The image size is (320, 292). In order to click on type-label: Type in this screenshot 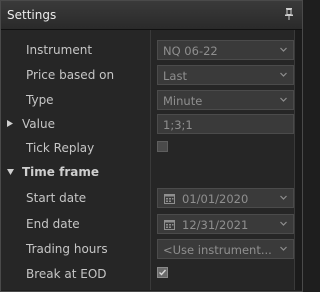, I will do `click(40, 100)`.